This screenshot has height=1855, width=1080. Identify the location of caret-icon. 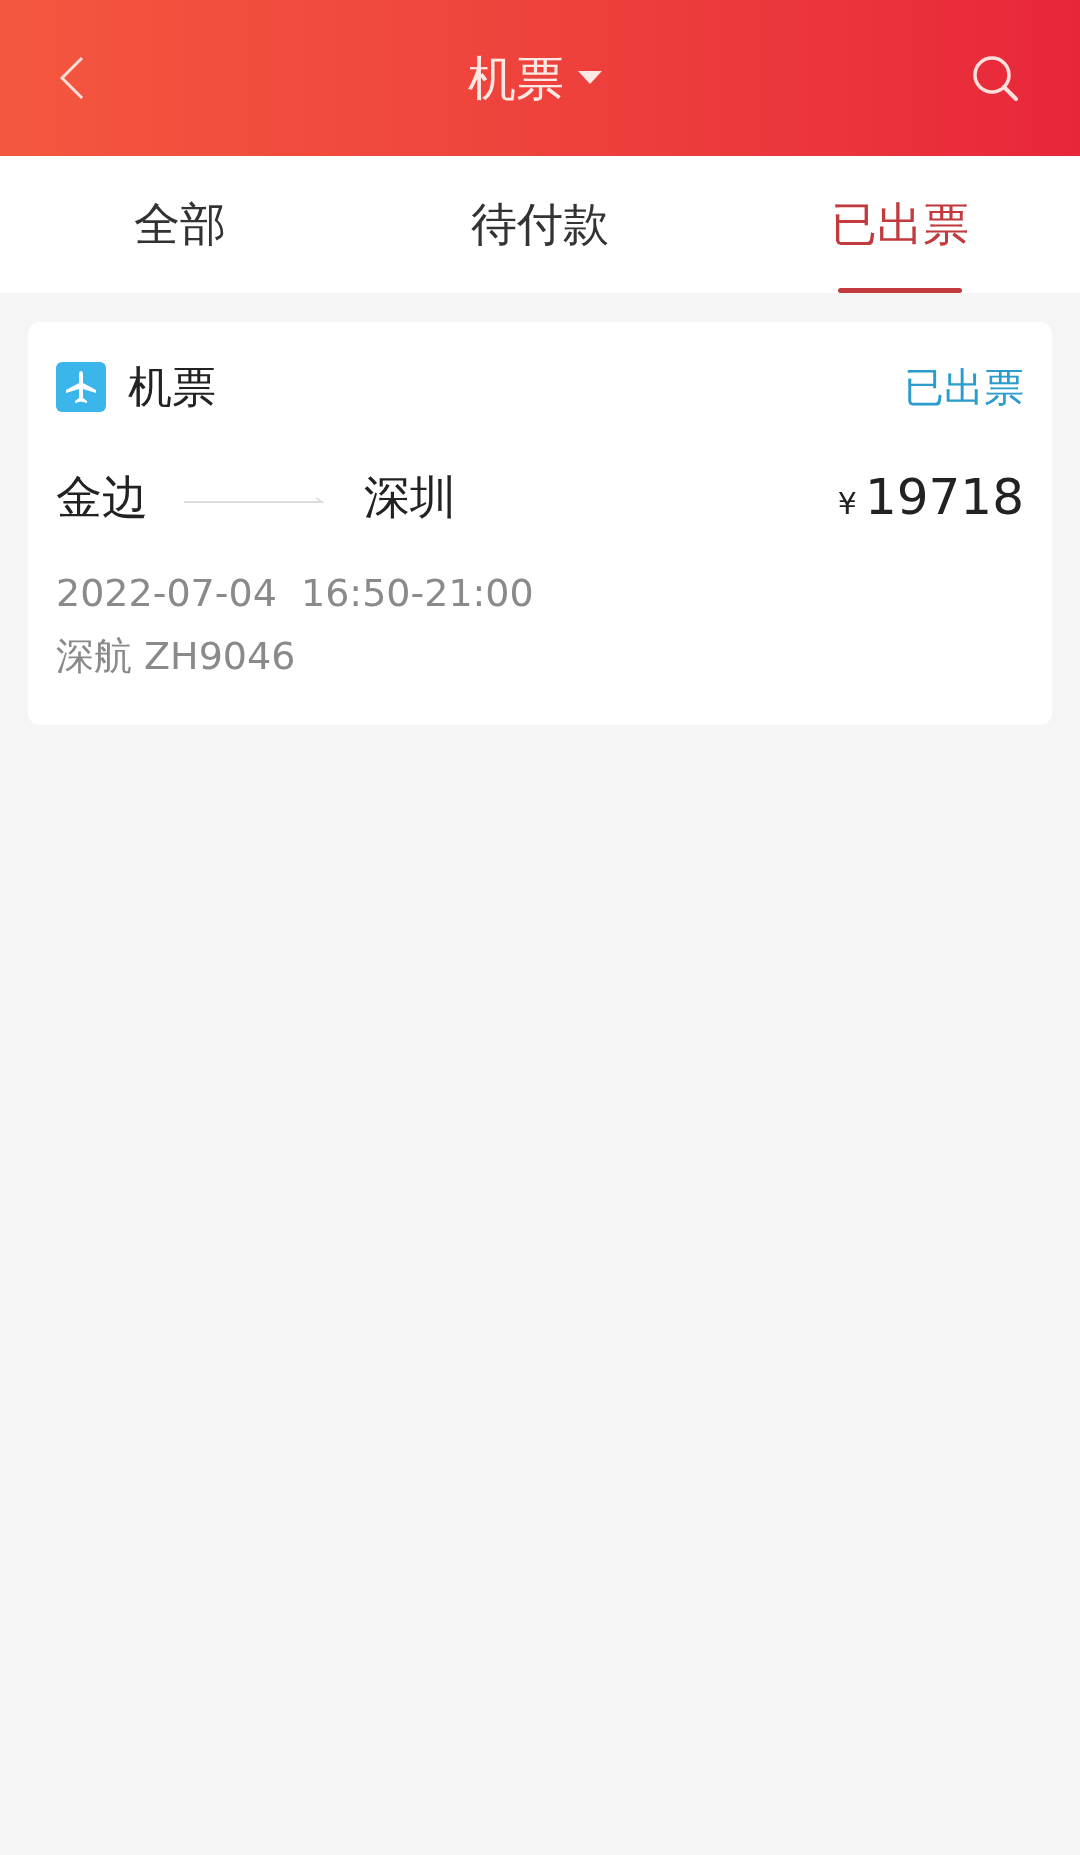
(590, 78).